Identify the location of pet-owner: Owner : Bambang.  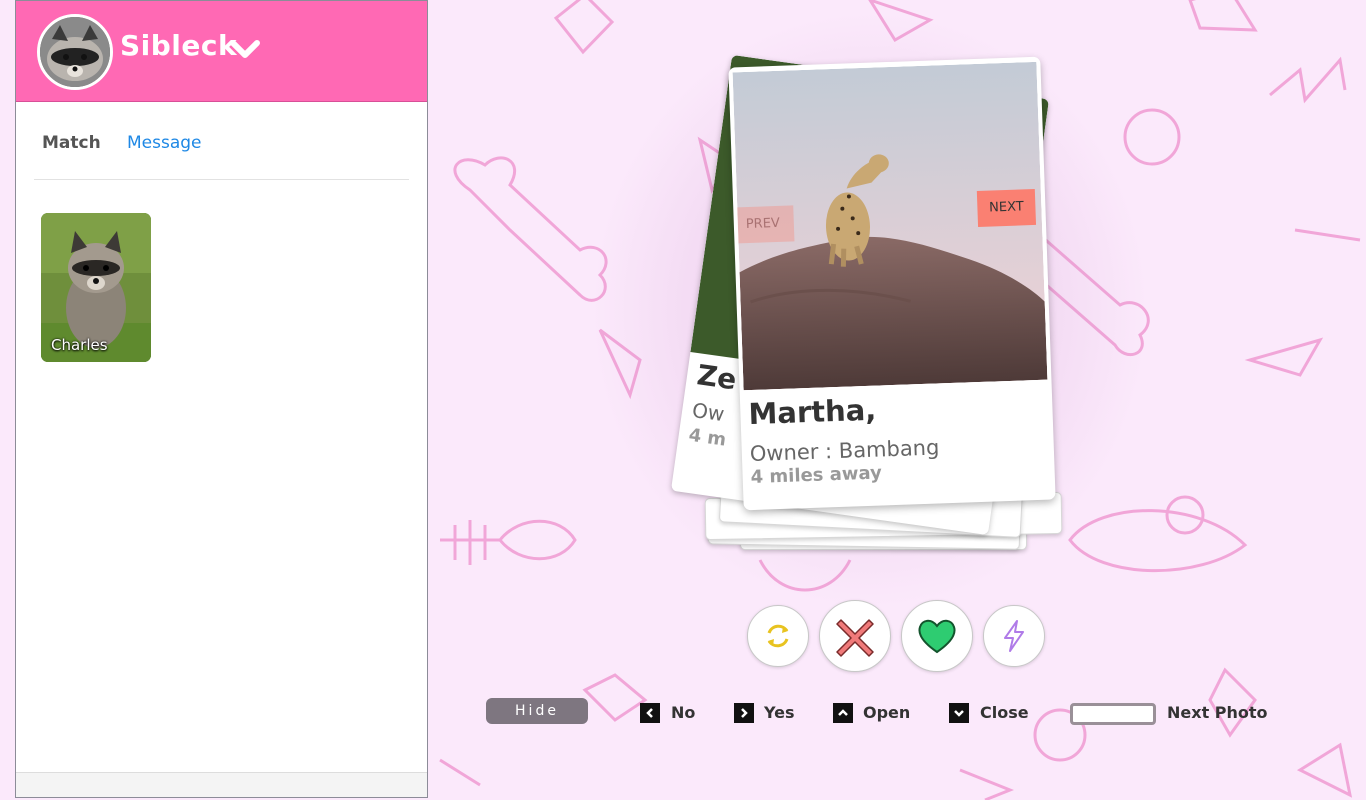
(844, 451).